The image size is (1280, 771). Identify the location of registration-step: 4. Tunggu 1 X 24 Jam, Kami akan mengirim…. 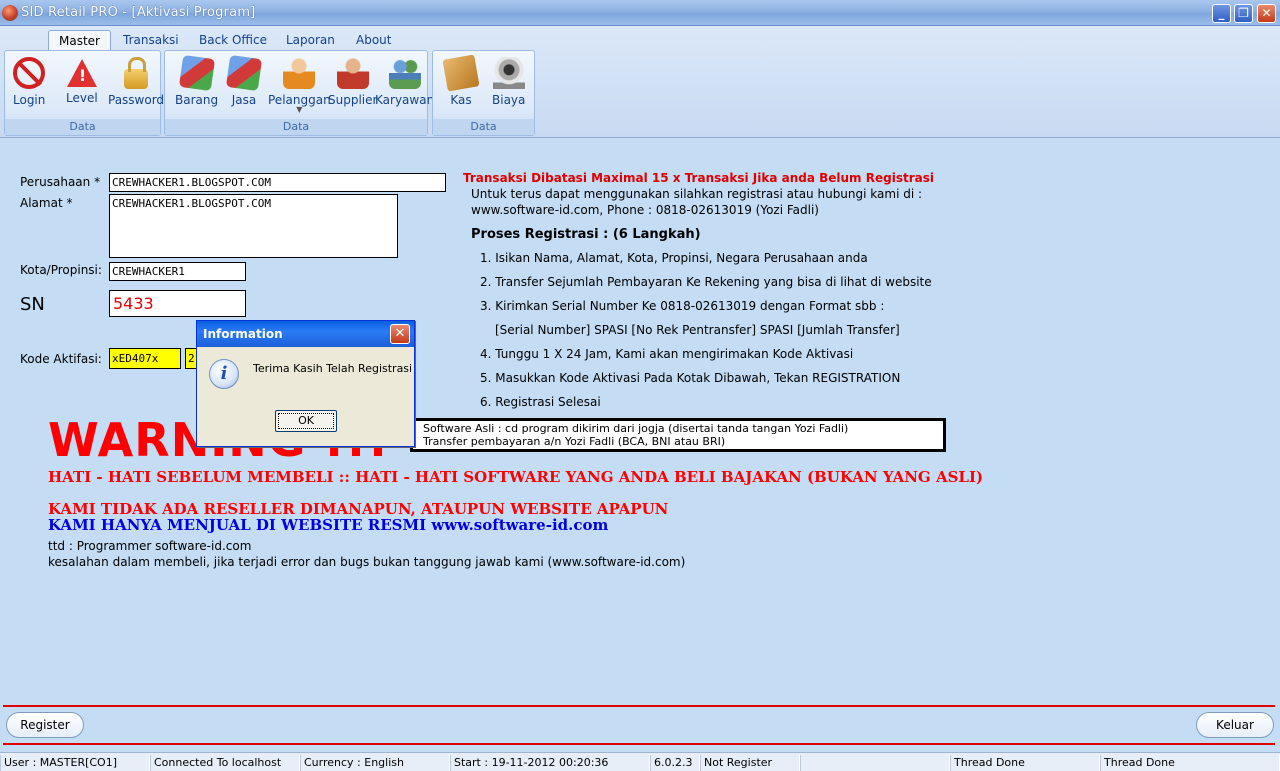
(667, 354).